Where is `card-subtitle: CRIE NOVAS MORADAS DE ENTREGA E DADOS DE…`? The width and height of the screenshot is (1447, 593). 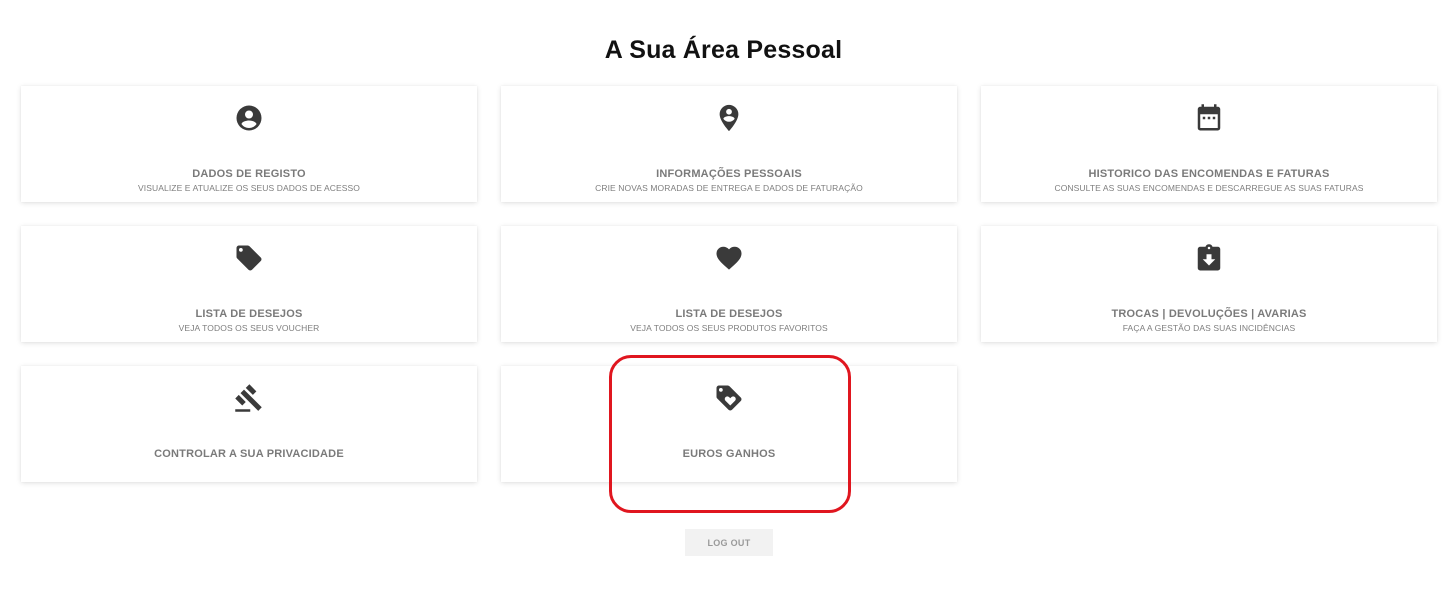
card-subtitle: CRIE NOVAS MORADAS DE ENTREGA E DADOS DE… is located at coordinates (729, 188).